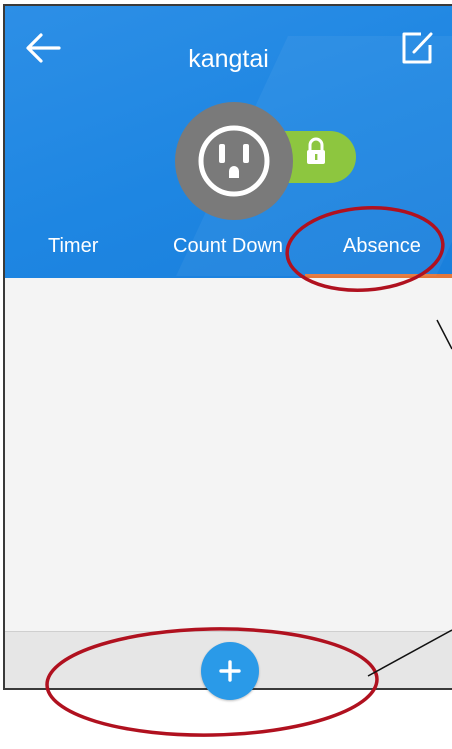 The width and height of the screenshot is (452, 749). Describe the element at coordinates (232, 246) in the screenshot. I see `tab-count-down: Count Down` at that location.